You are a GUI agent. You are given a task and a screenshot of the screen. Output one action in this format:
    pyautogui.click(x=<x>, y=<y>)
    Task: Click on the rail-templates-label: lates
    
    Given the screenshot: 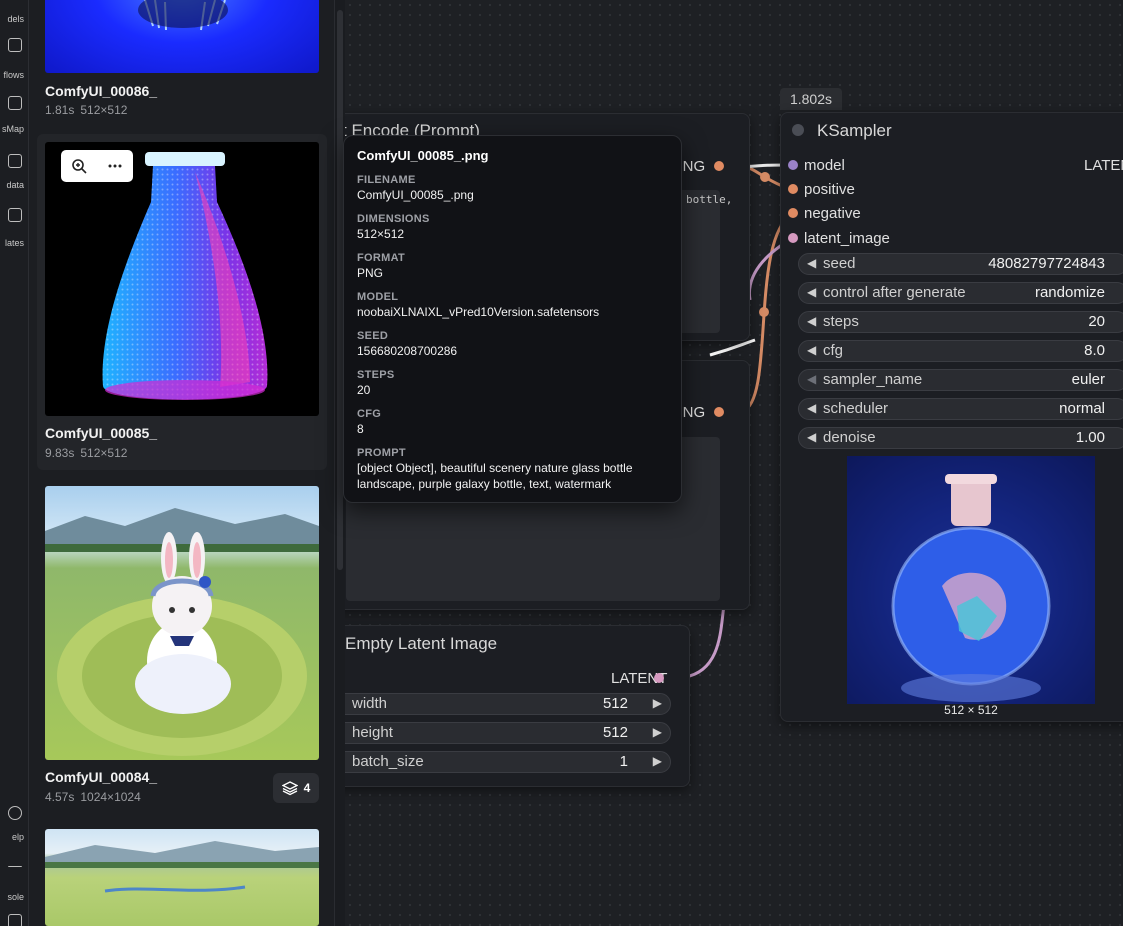 What is the action you would take?
    pyautogui.click(x=14, y=243)
    